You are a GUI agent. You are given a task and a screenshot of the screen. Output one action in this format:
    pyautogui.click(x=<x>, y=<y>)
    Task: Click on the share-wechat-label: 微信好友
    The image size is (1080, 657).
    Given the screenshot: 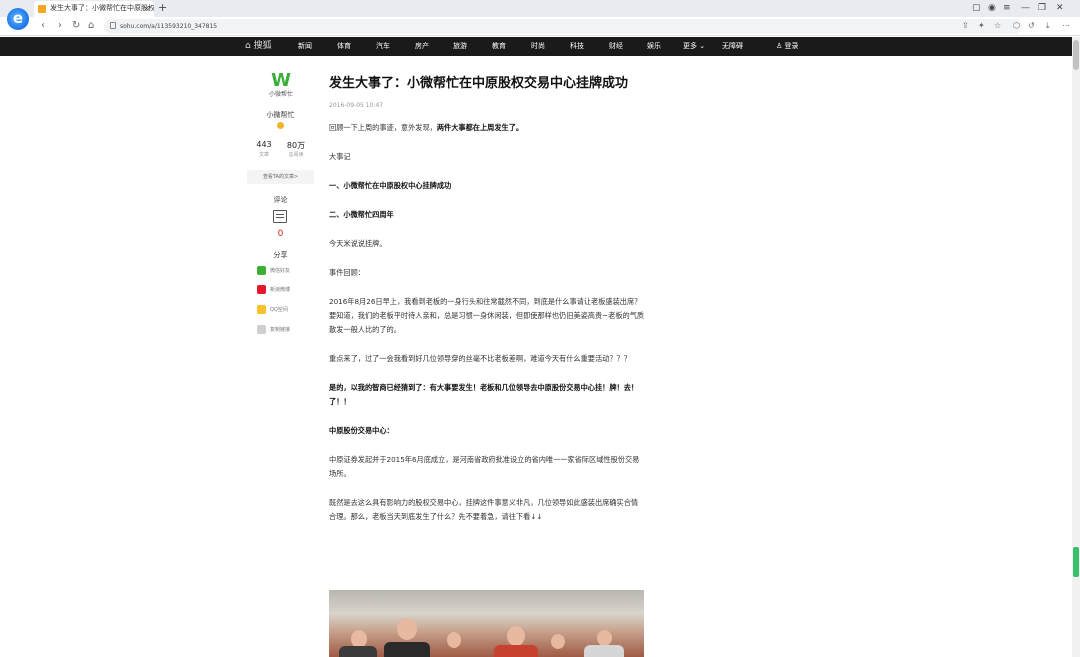 What is the action you would take?
    pyautogui.click(x=280, y=271)
    